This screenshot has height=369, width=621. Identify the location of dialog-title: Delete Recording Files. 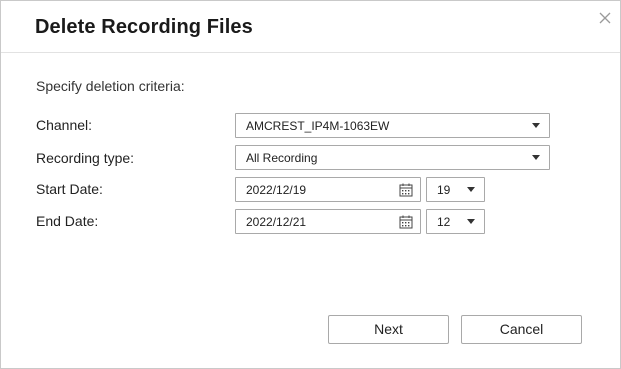
(144, 27).